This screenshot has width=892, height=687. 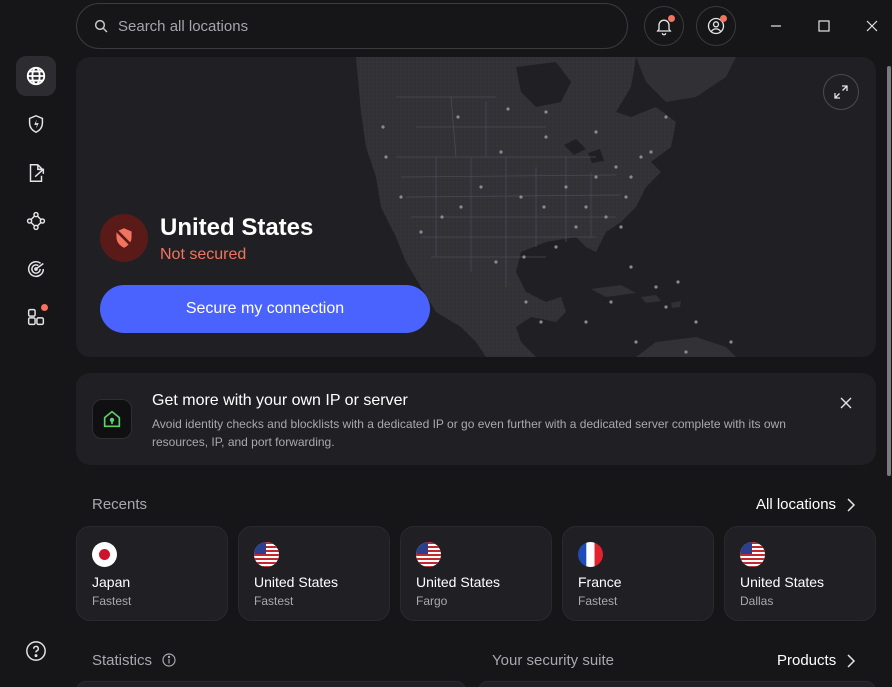 What do you see at coordinates (44, 307) in the screenshot?
I see `apps-badge` at bounding box center [44, 307].